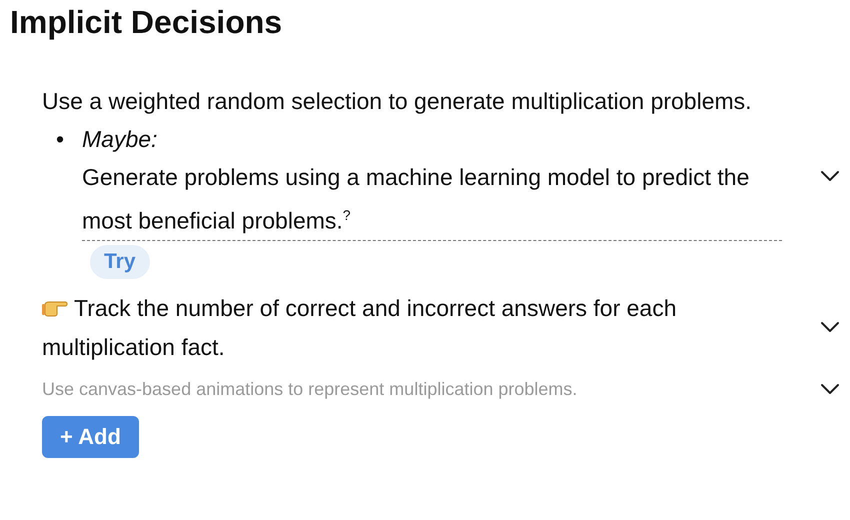 This screenshot has width=850, height=520. I want to click on try-button: Try, so click(120, 261).